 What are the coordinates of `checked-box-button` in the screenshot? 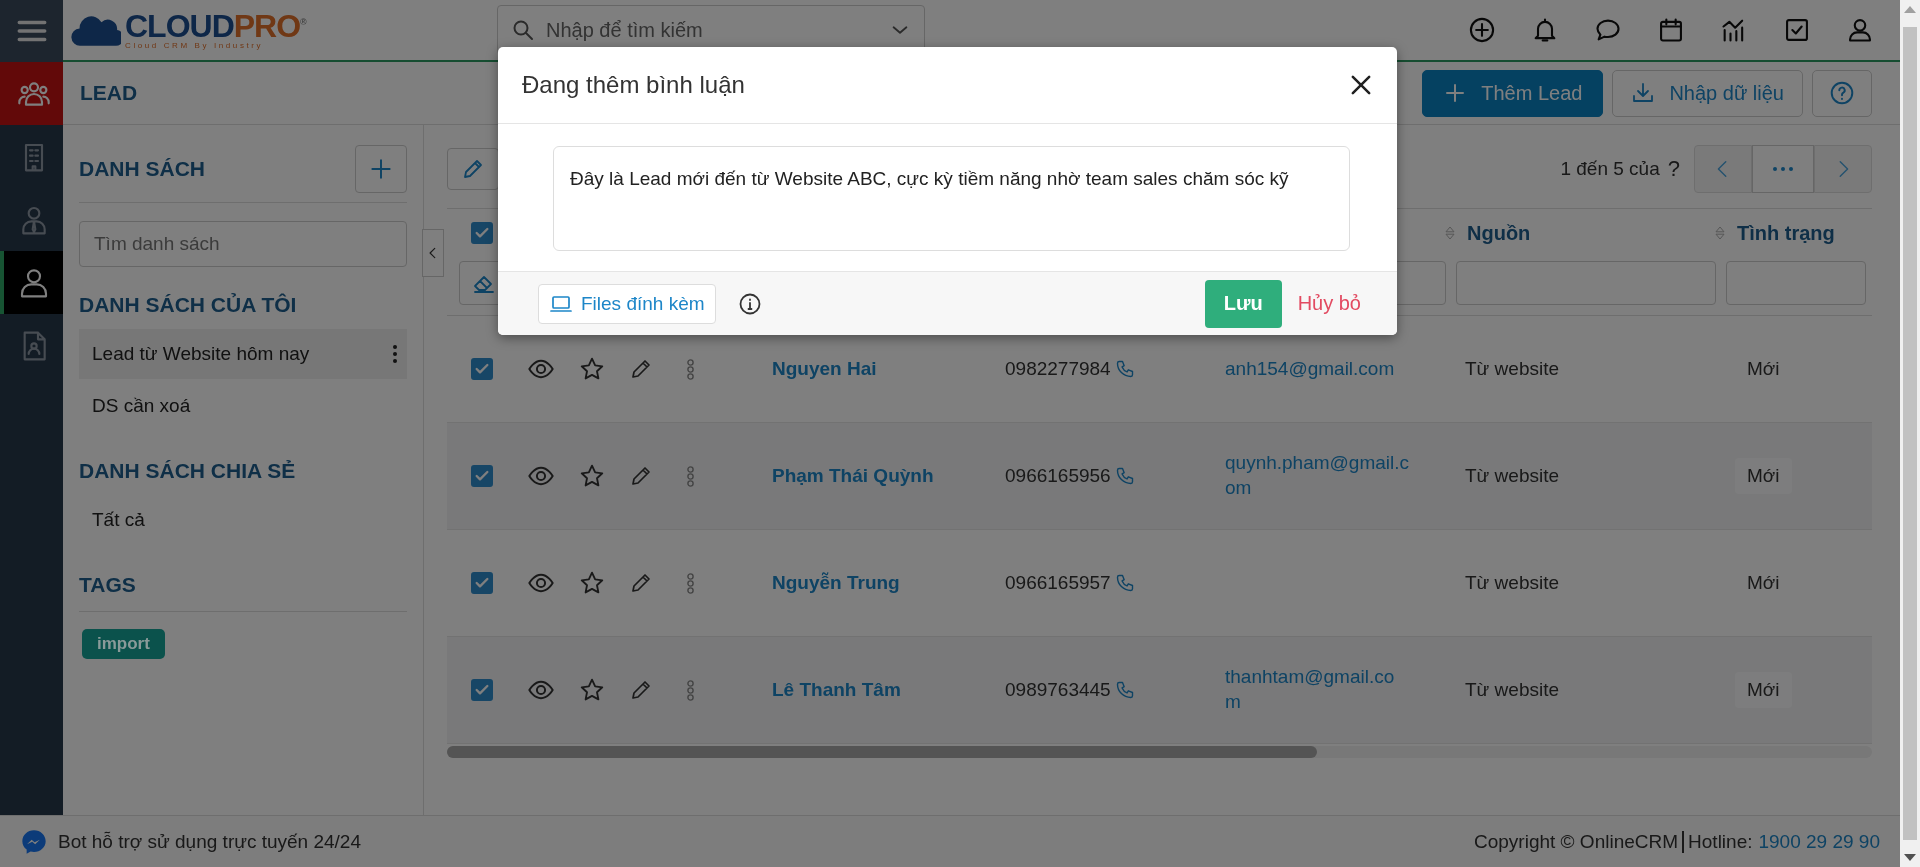 It's located at (1797, 30).